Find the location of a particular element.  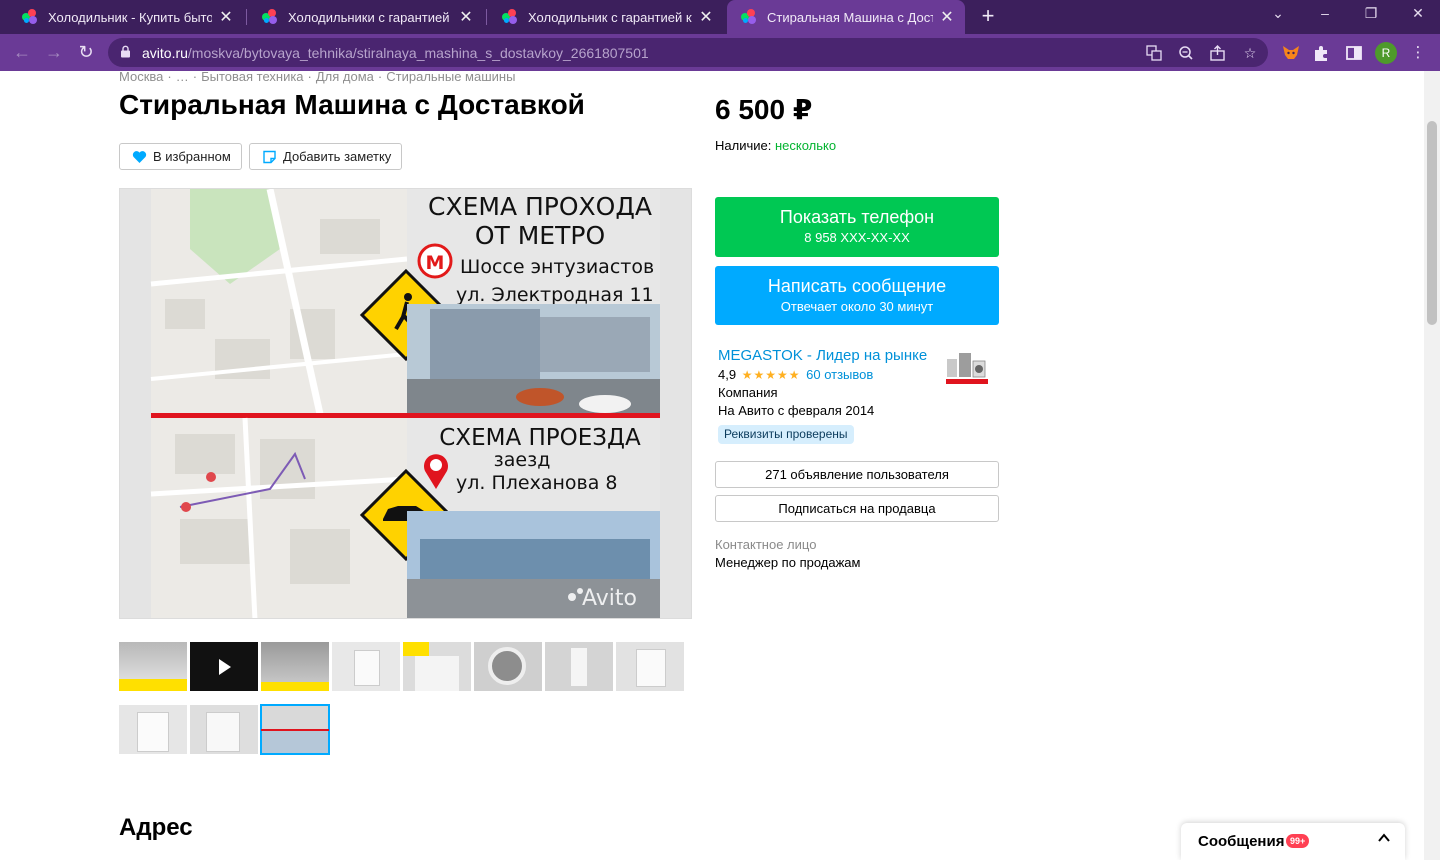

page-scrollbar is located at coordinates (1432, 465).